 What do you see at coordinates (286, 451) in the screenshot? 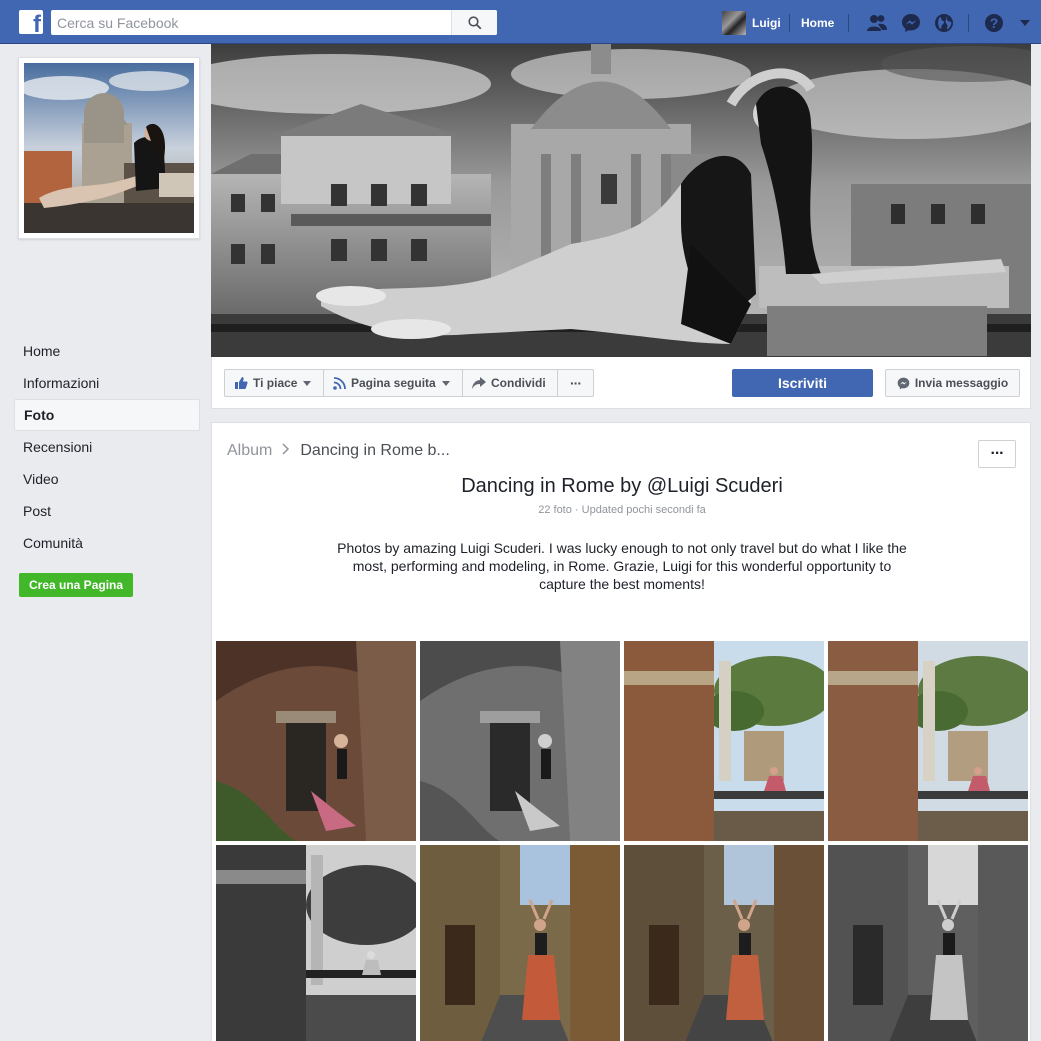
I see `chevron-right-icon` at bounding box center [286, 451].